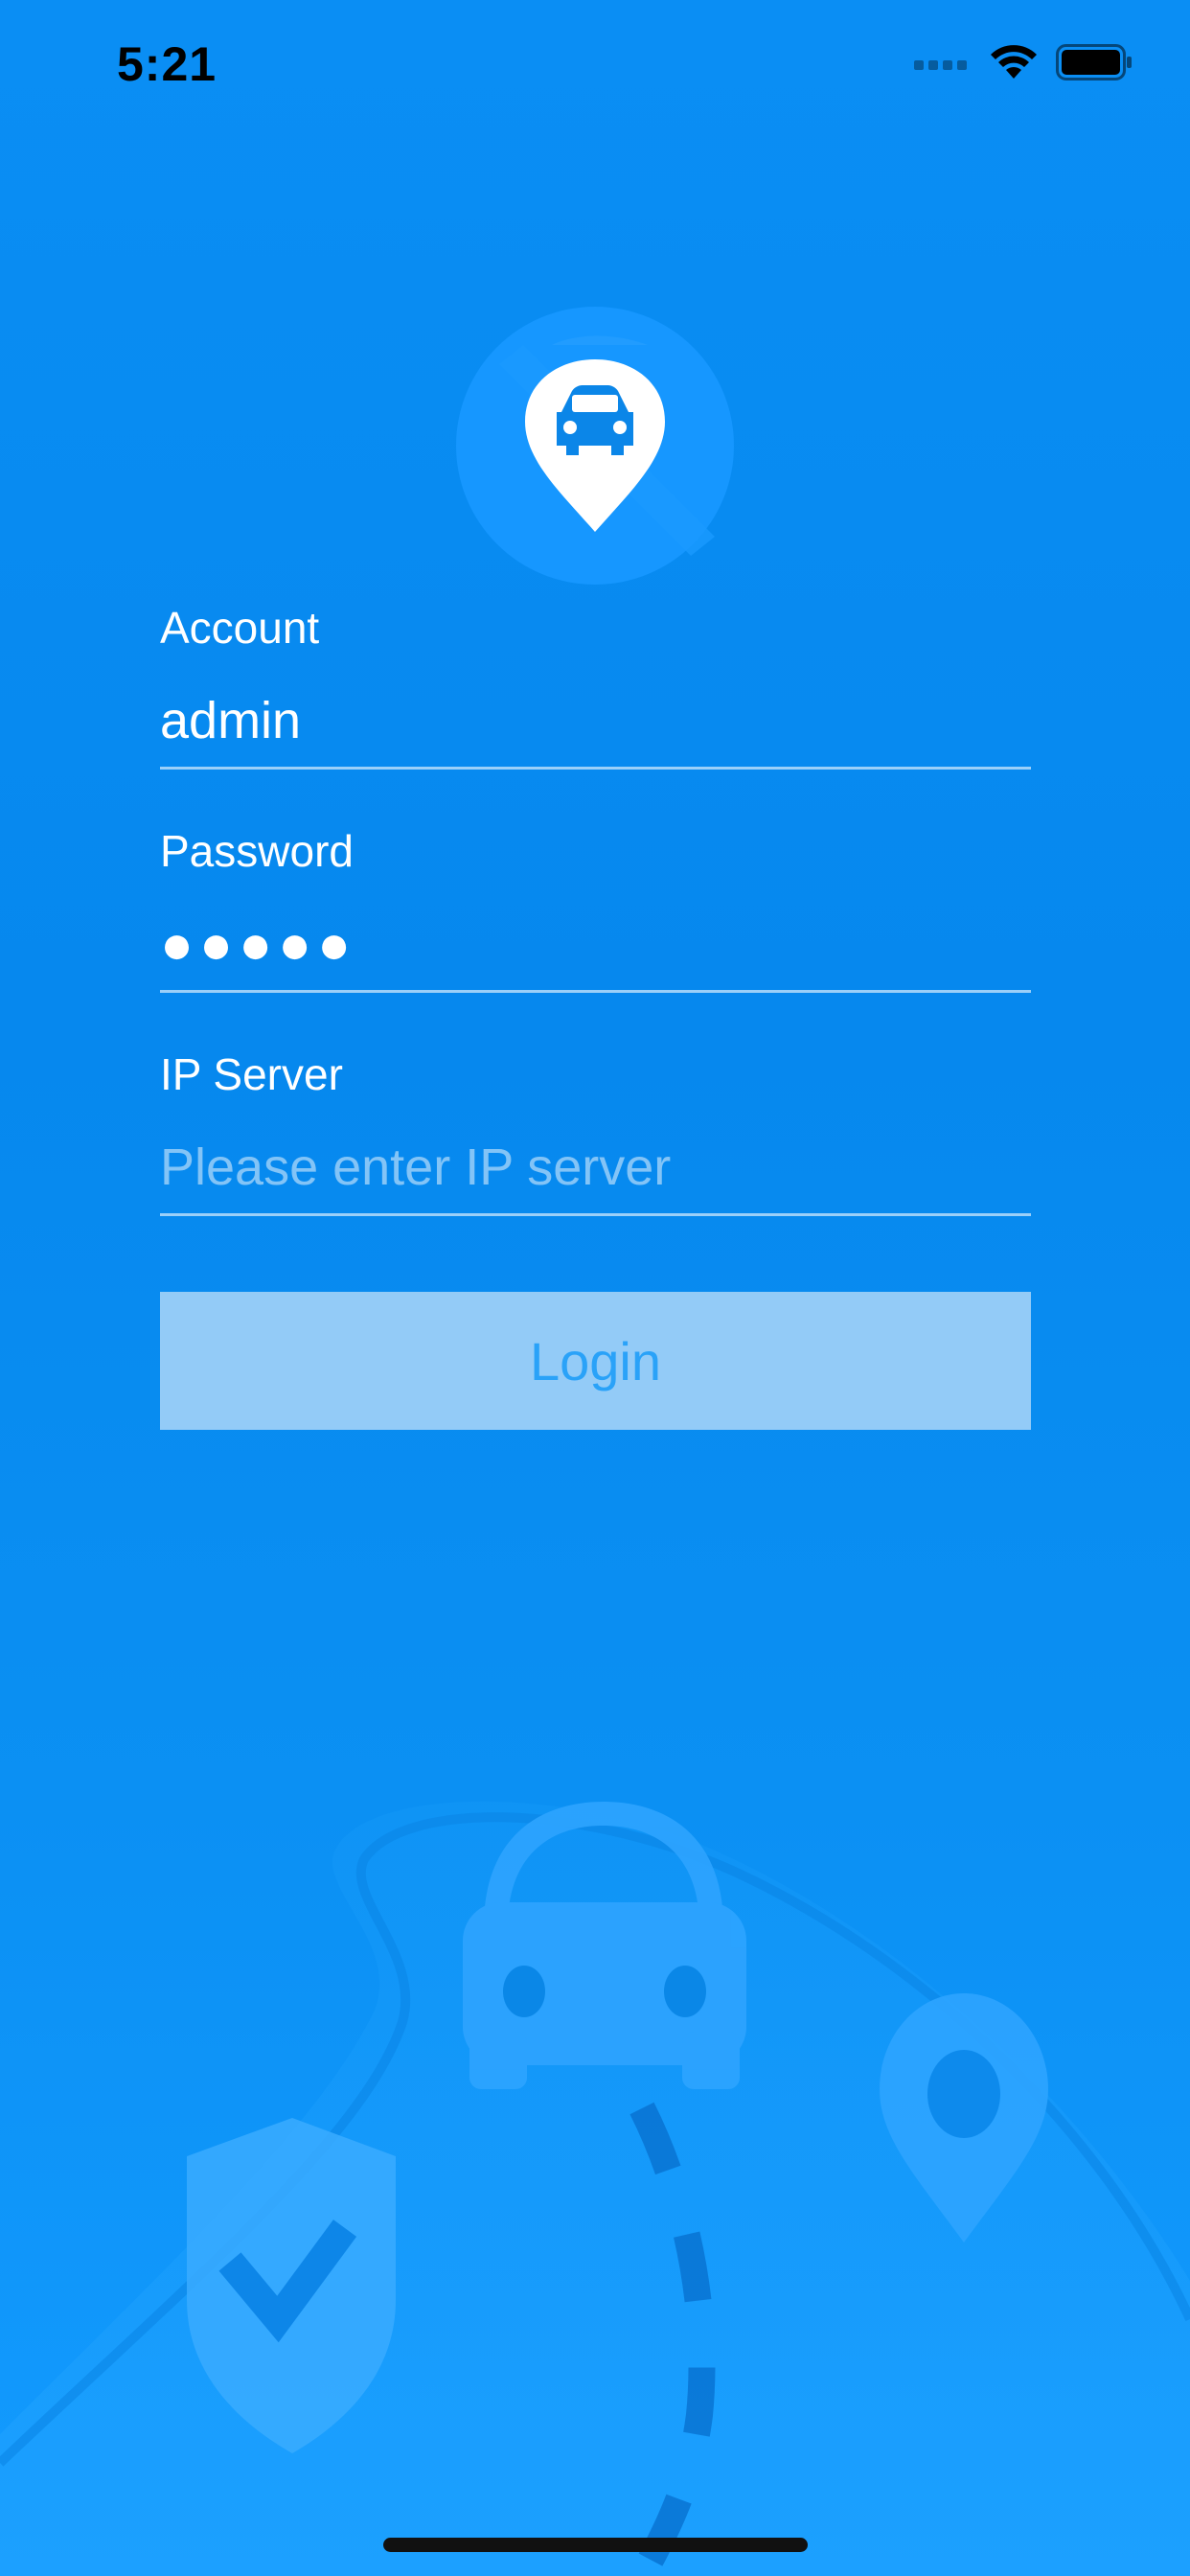 This screenshot has height=2576, width=1190. What do you see at coordinates (595, 720) in the screenshot?
I see `account-input` at bounding box center [595, 720].